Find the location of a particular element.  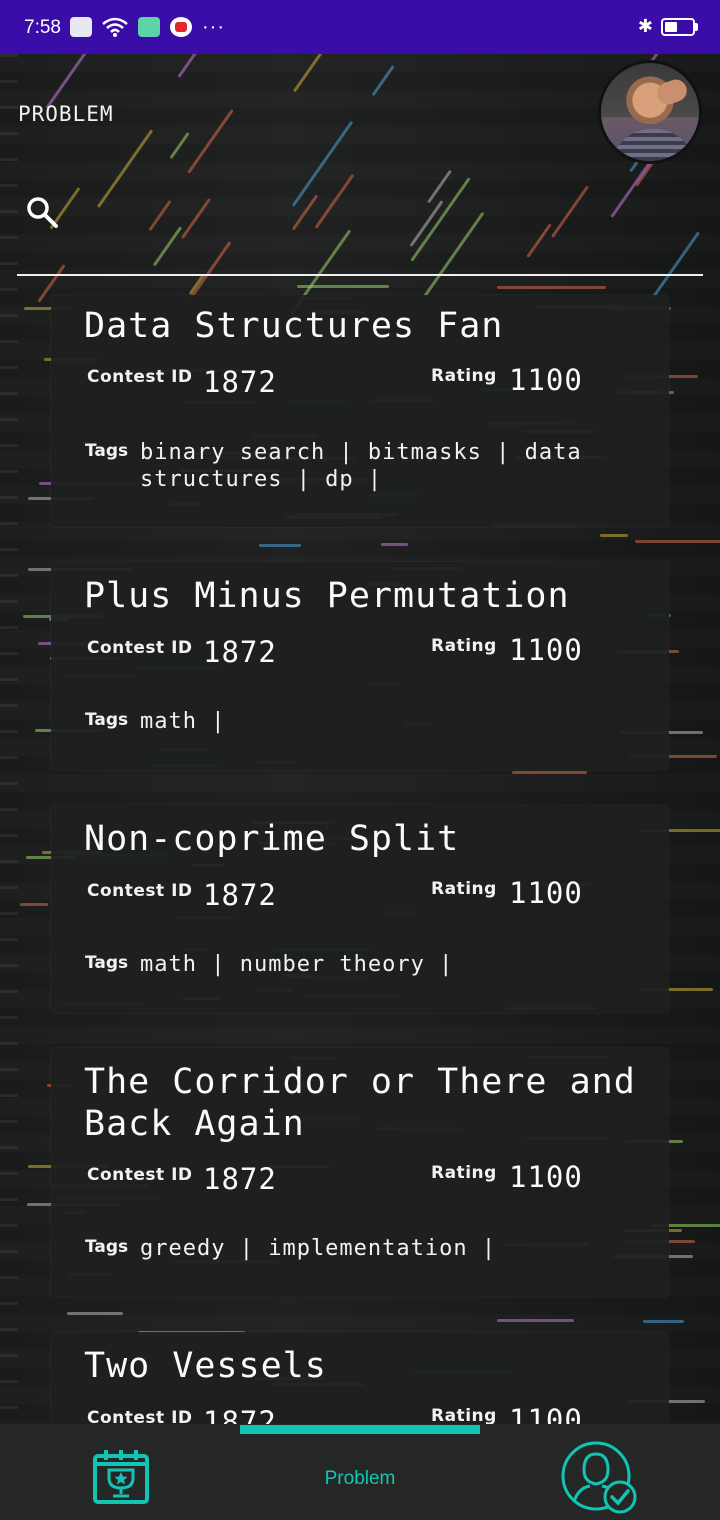

battery-tip is located at coordinates (696, 26).